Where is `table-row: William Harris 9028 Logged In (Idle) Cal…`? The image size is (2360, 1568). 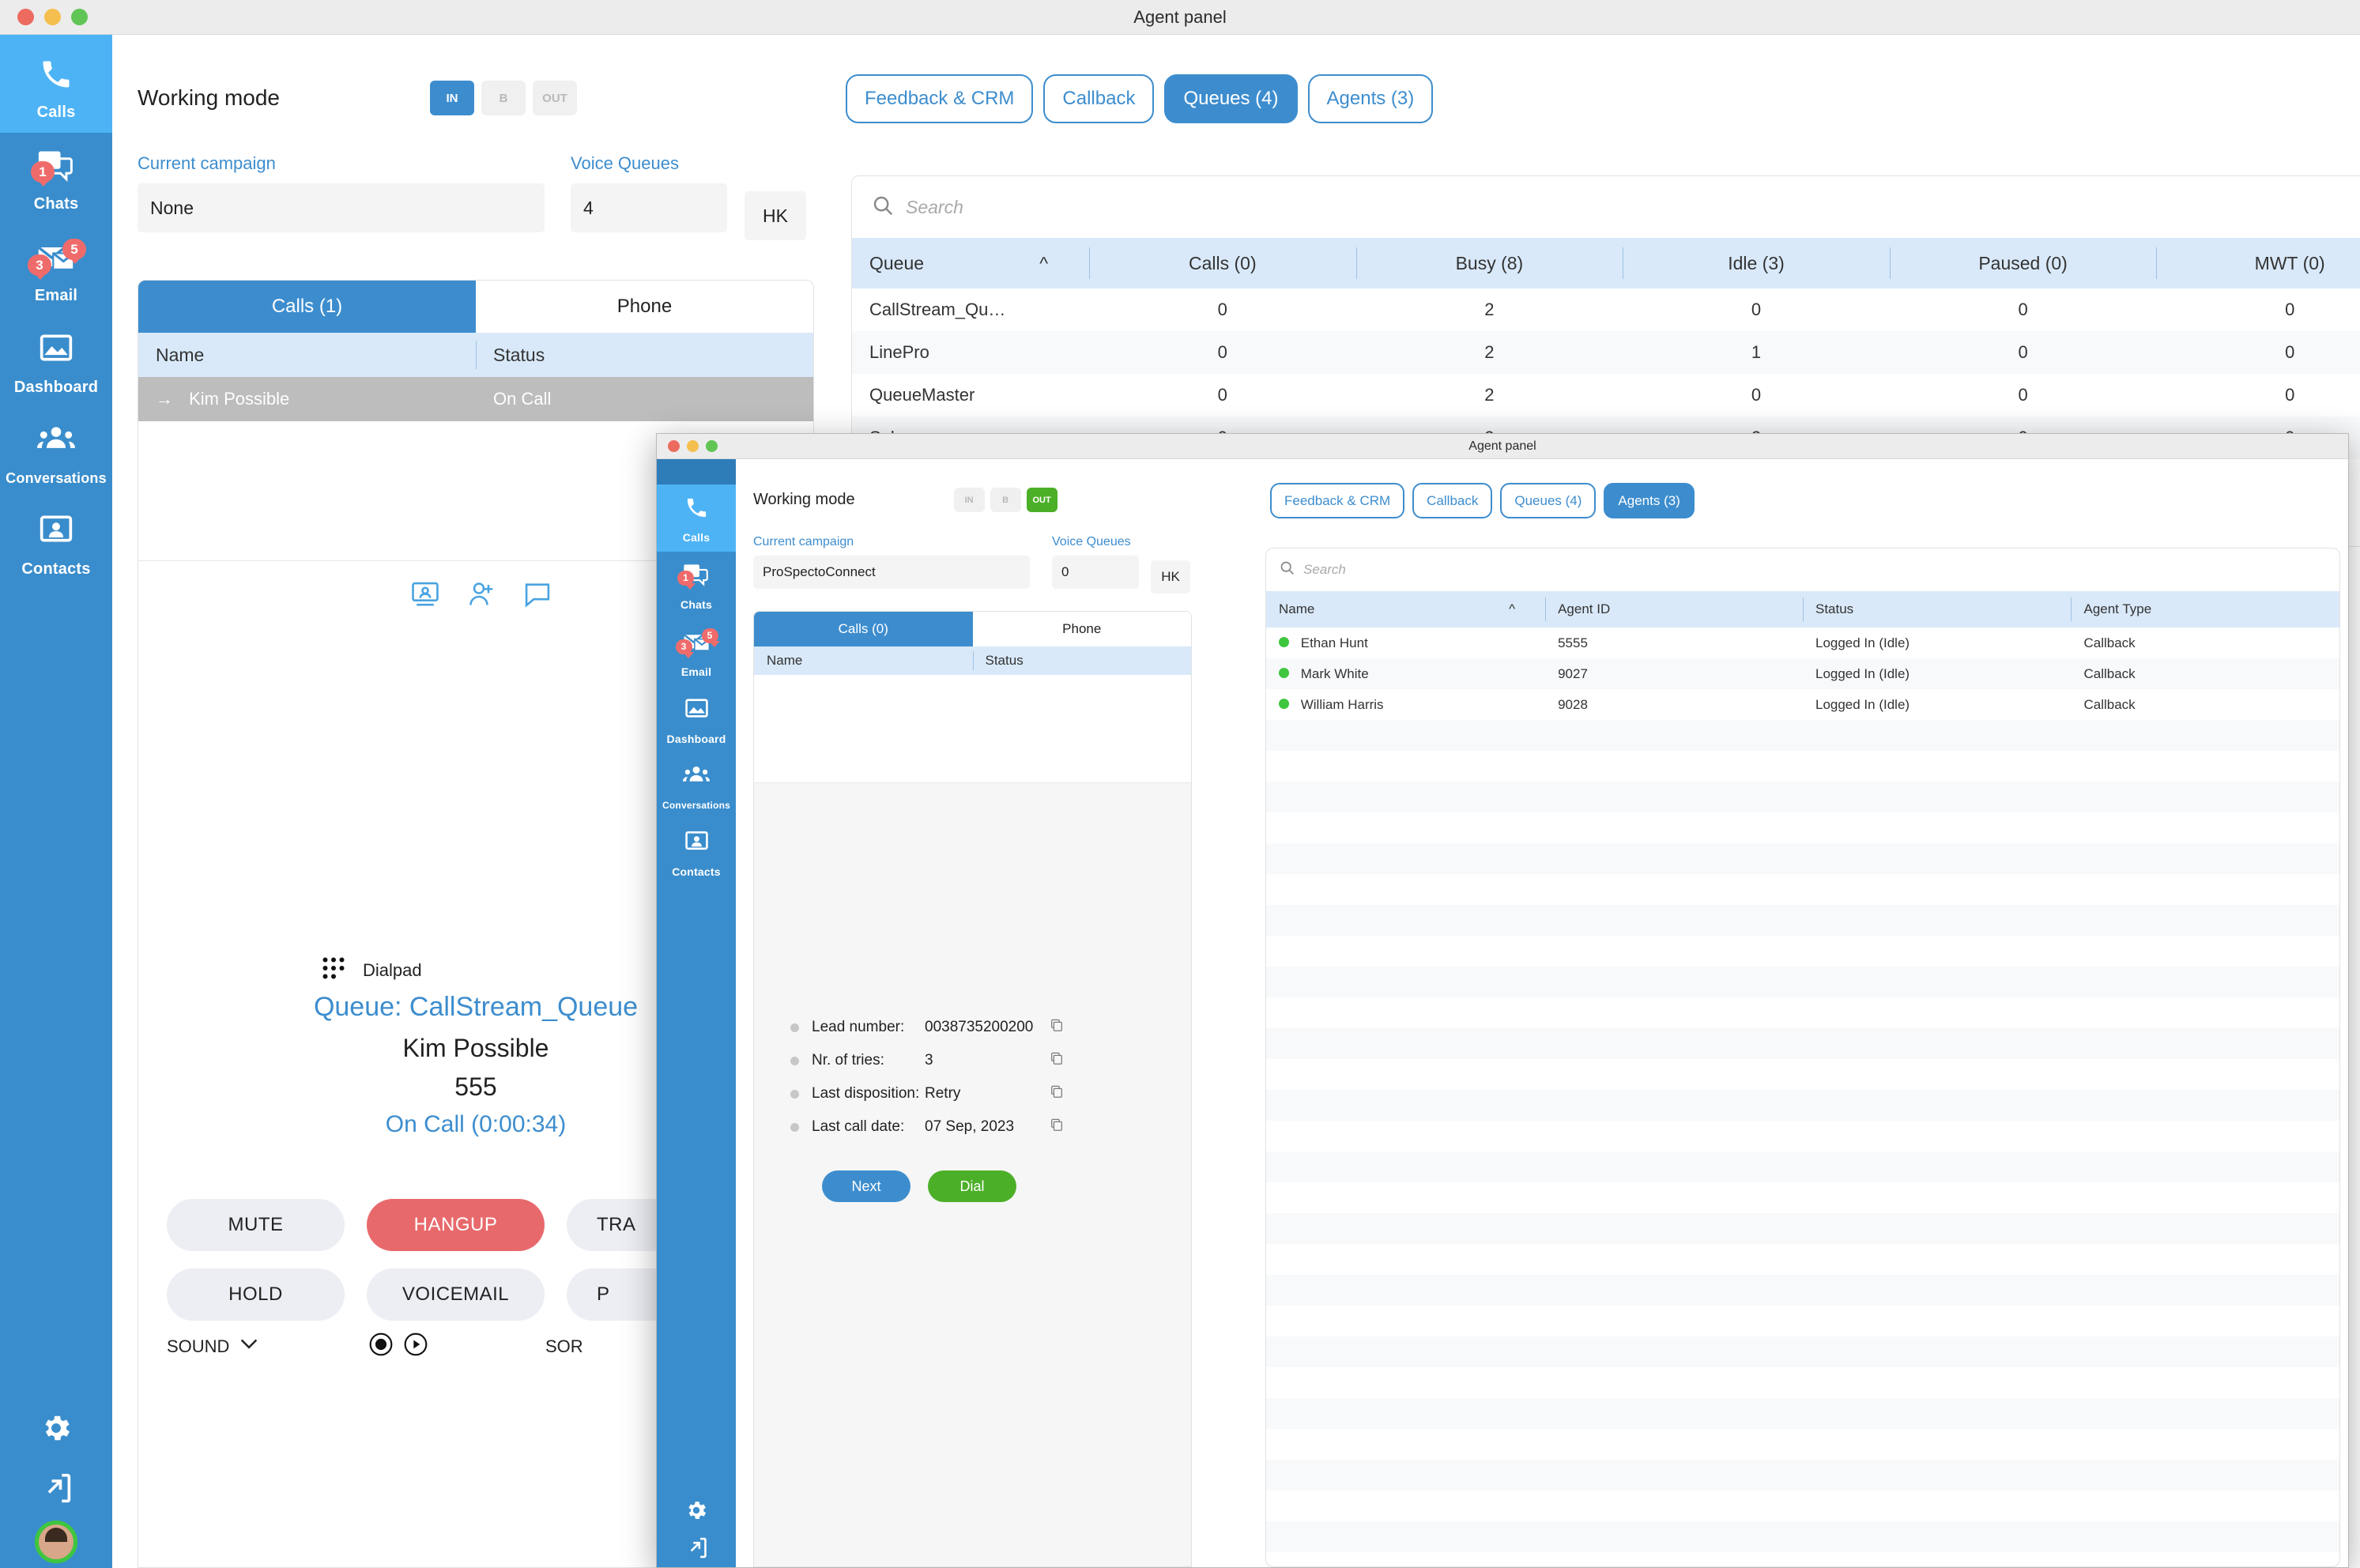
table-row: William Harris 9028 Logged In (Idle) Cal… is located at coordinates (1803, 704).